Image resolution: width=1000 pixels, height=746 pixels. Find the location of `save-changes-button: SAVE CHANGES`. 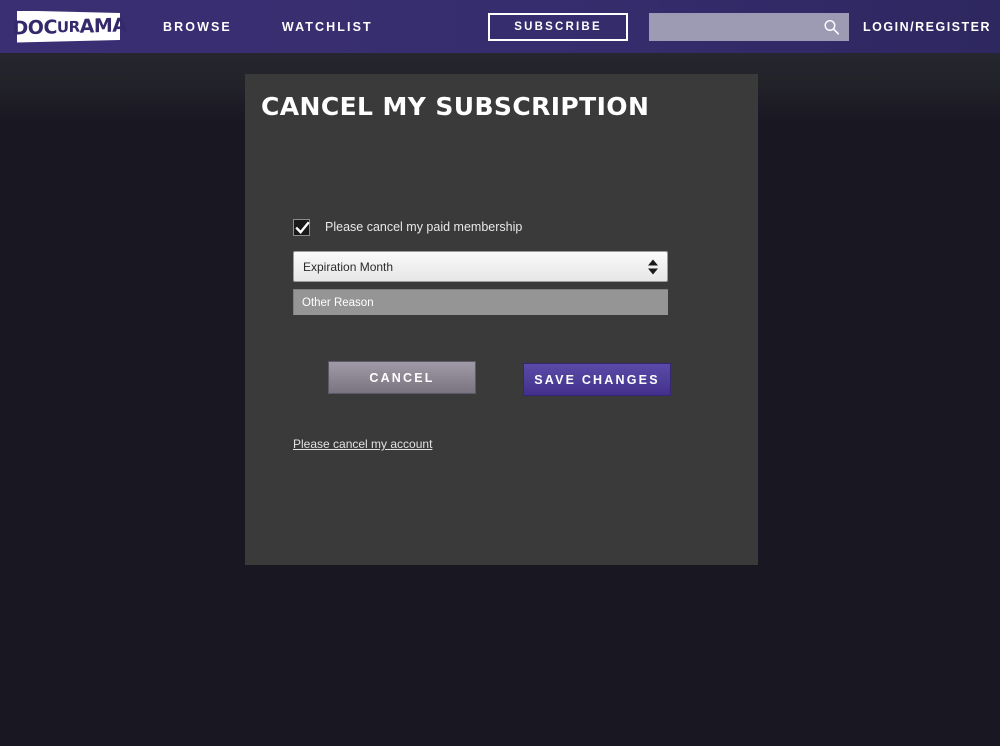

save-changes-button: SAVE CHANGES is located at coordinates (597, 379).